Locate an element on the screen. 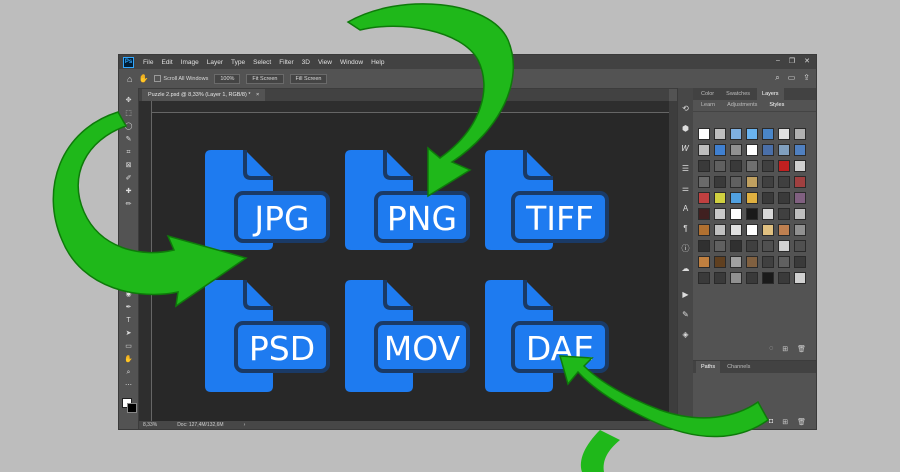  frame-tool-icon: ⊠ is located at coordinates (128, 165).